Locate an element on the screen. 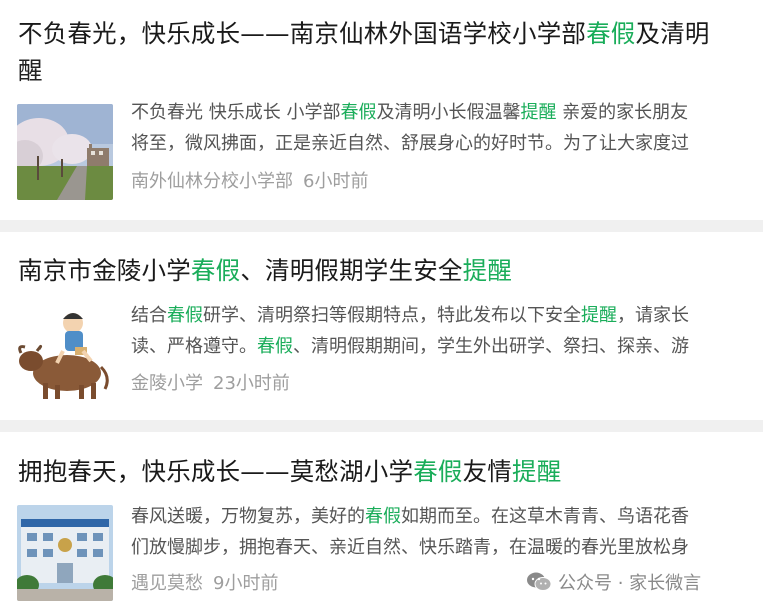 This screenshot has height=613, width=763. snippet-line: 读、严格遵守。春假、清明假期期间，学生外出研学、祭扫、探亲、游 is located at coordinates (447, 346).